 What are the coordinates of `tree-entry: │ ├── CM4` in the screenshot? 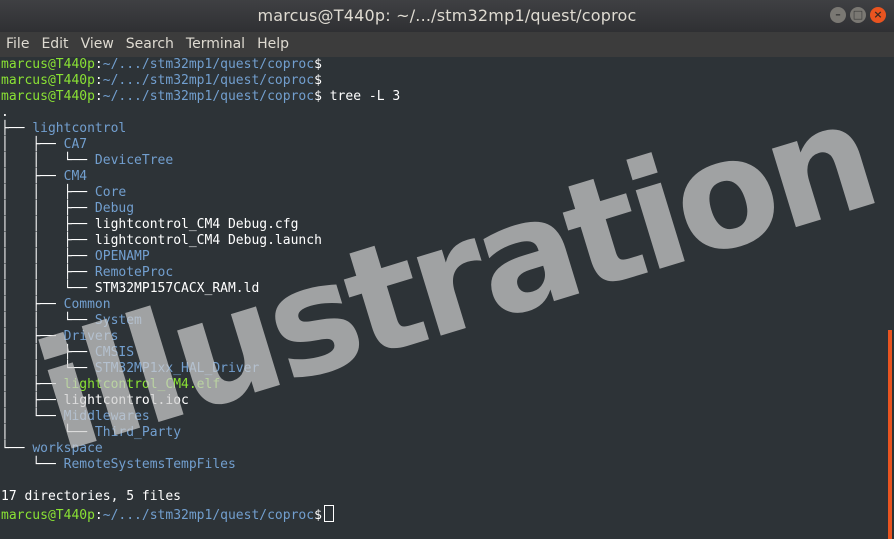 It's located at (442, 177).